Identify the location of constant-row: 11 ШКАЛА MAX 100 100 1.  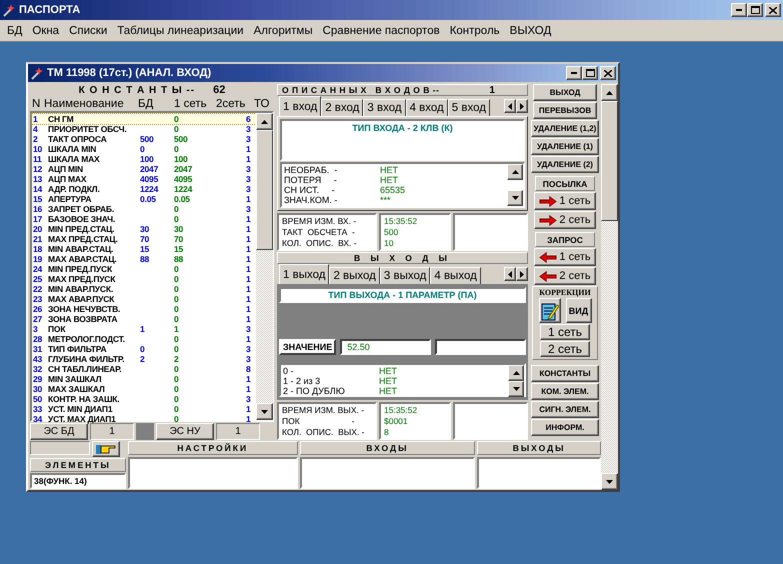
(144, 159).